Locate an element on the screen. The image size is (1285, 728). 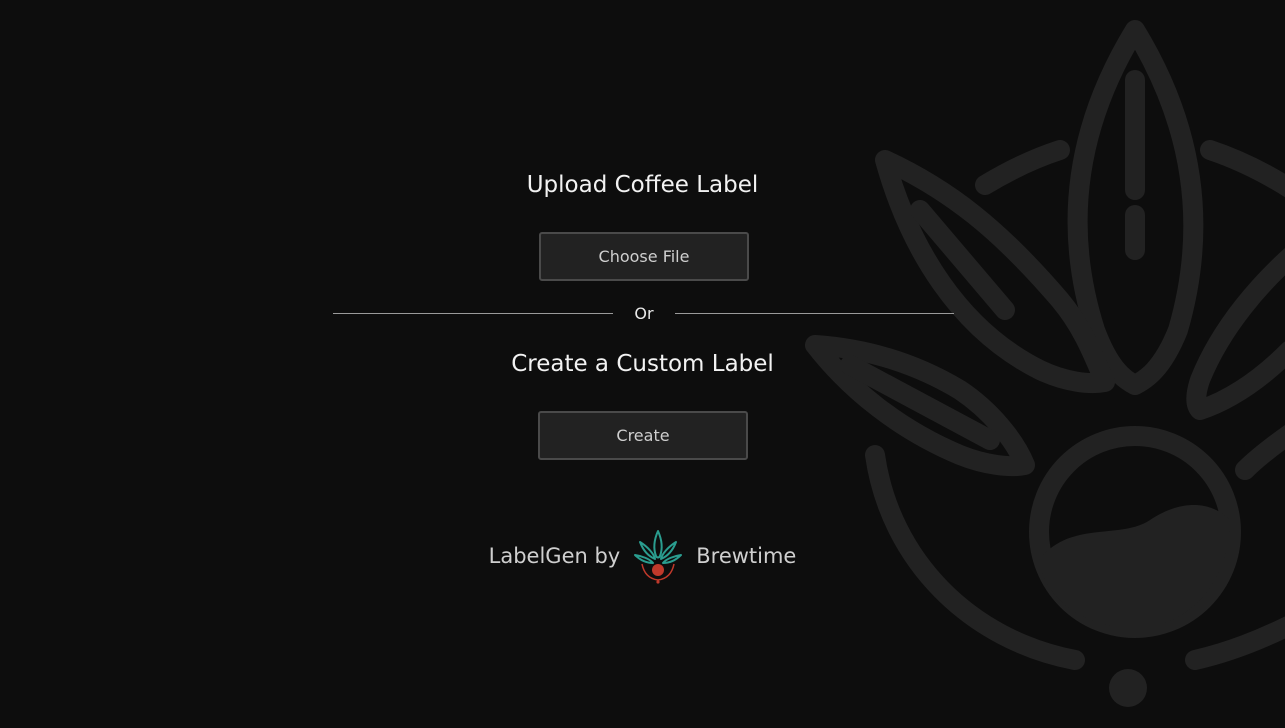
divider-line-right is located at coordinates (814, 313).